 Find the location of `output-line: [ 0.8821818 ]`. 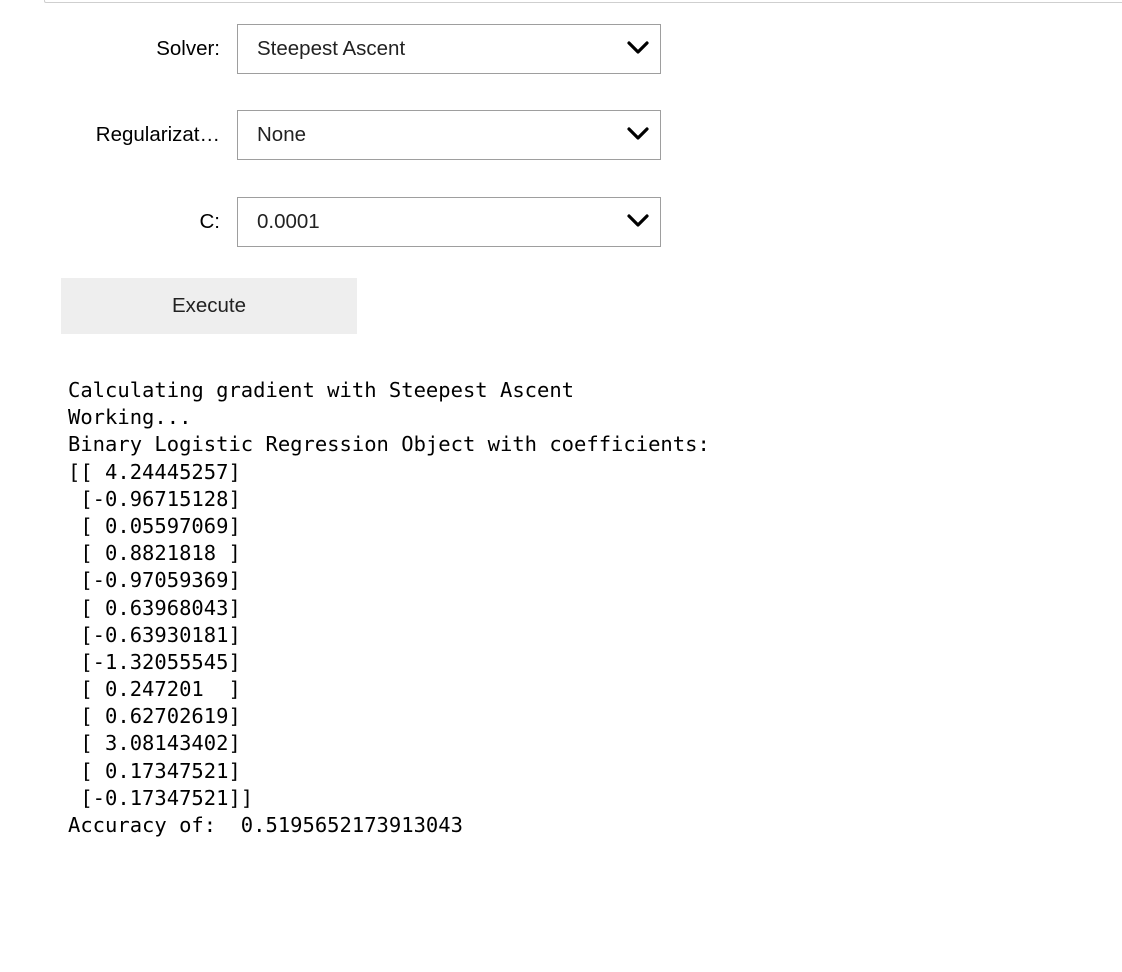

output-line: [ 0.8821818 ] is located at coordinates (154, 553).